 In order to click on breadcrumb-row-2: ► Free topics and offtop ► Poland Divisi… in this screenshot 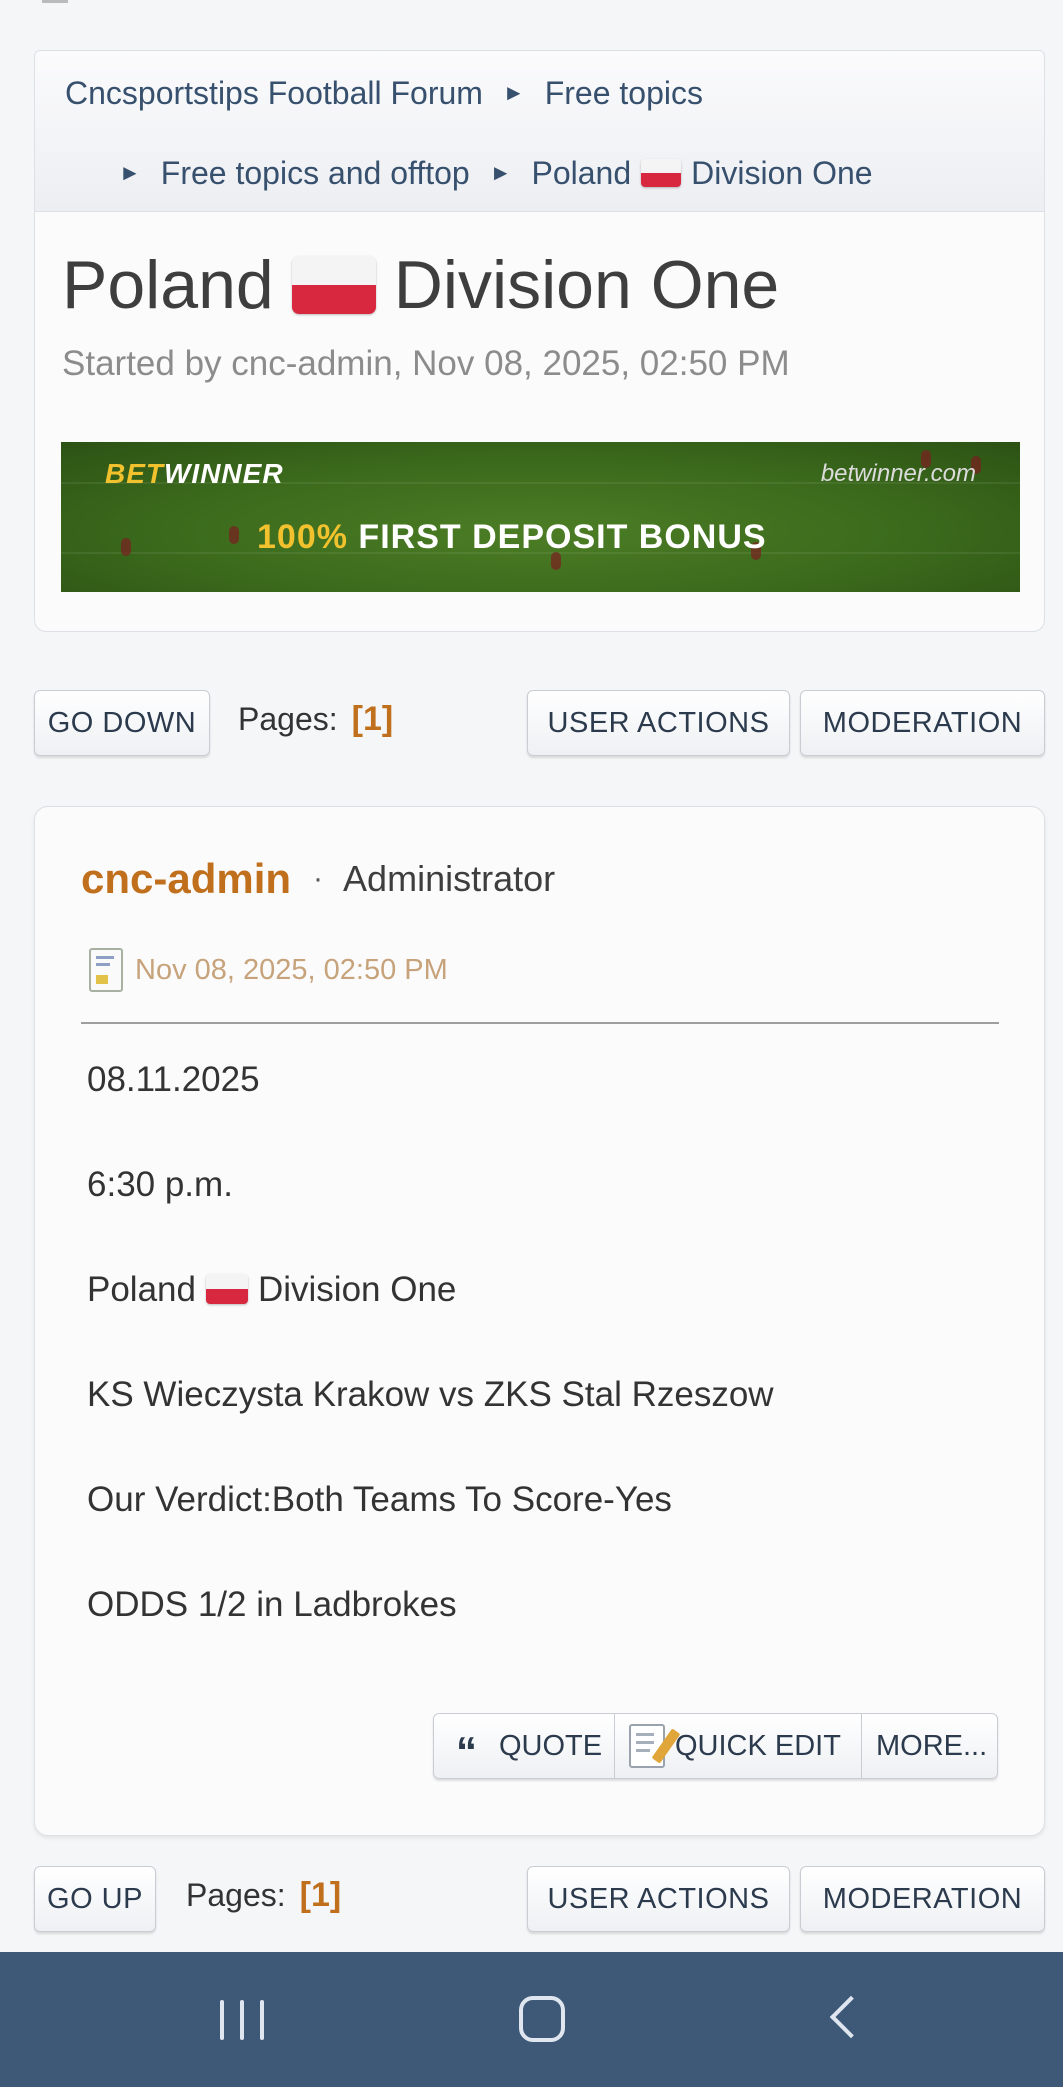, I will do `click(479, 173)`.